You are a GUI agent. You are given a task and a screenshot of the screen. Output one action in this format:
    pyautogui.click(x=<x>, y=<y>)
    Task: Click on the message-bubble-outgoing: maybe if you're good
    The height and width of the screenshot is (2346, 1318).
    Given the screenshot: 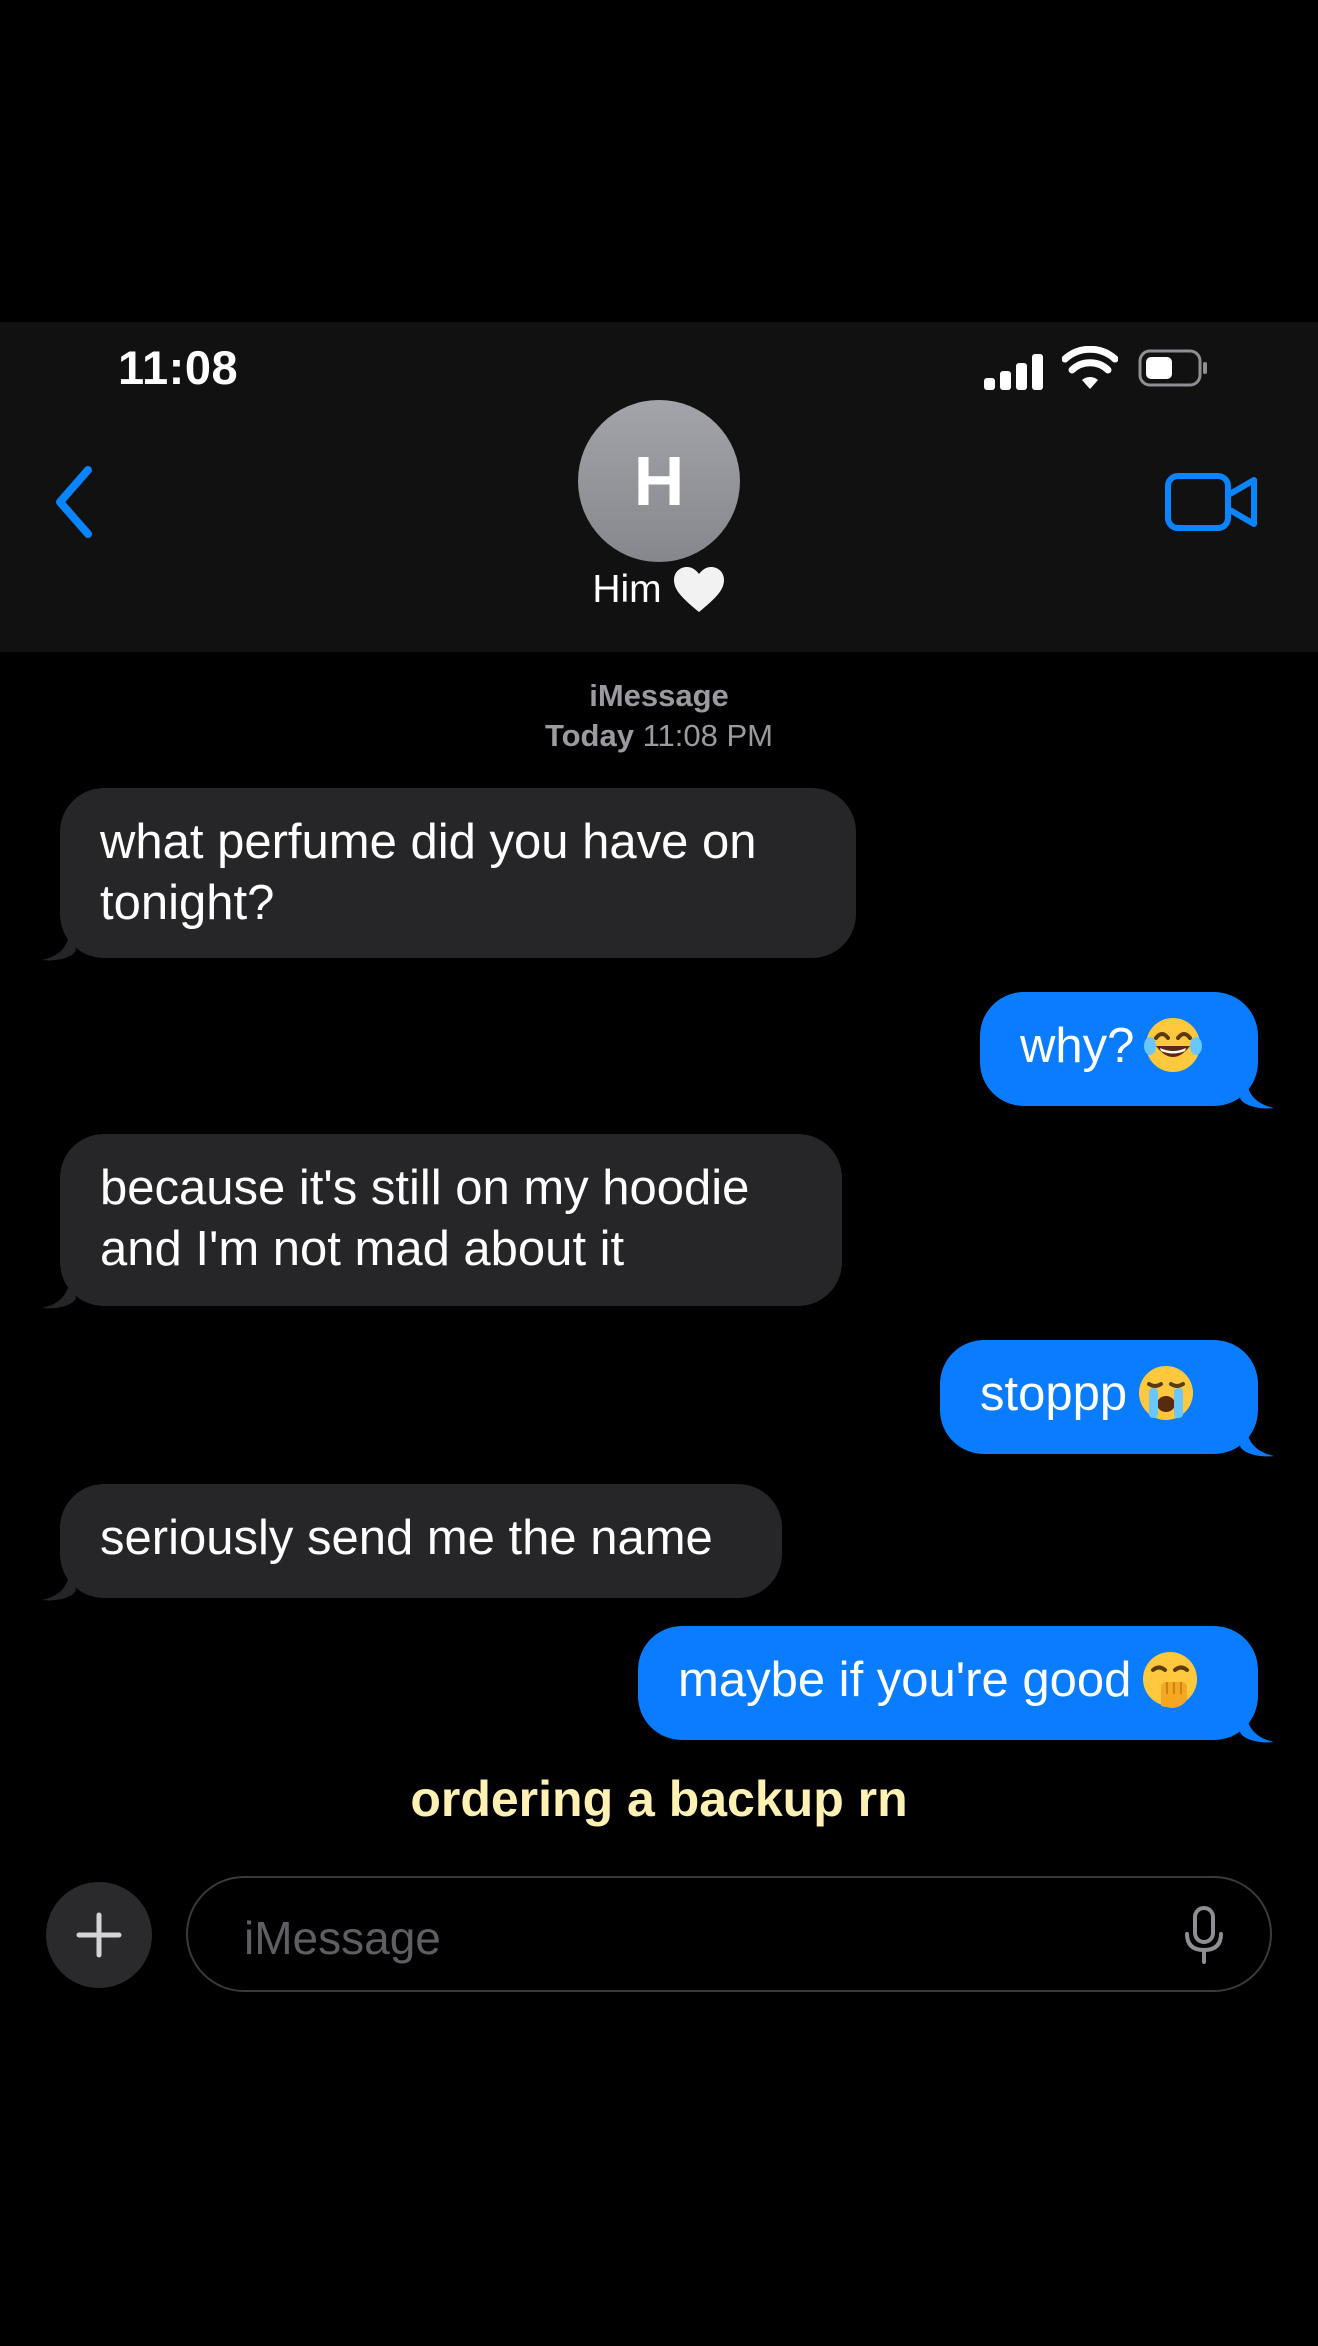 What is the action you would take?
    pyautogui.click(x=948, y=1683)
    